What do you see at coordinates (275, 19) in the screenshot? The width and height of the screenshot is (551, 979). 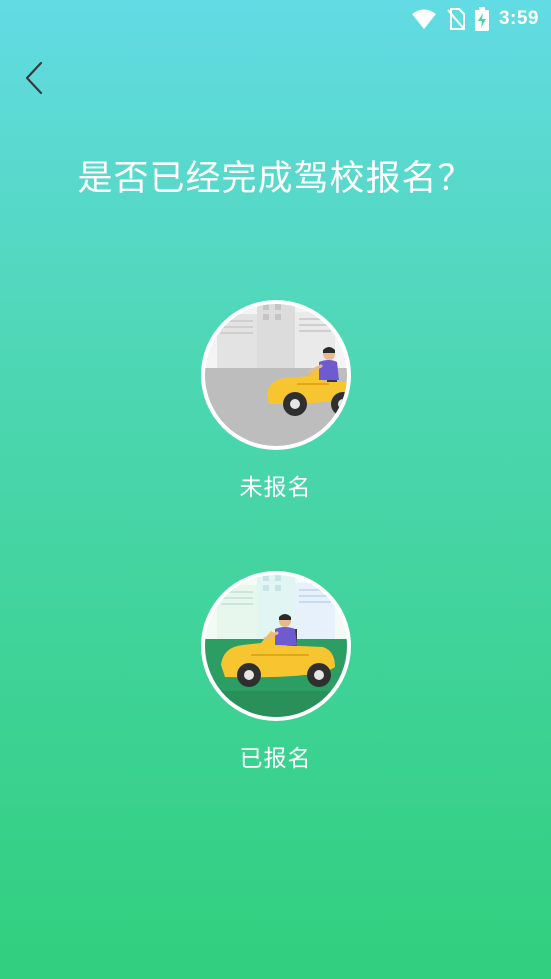 I see `status-bar: 3:59` at bounding box center [275, 19].